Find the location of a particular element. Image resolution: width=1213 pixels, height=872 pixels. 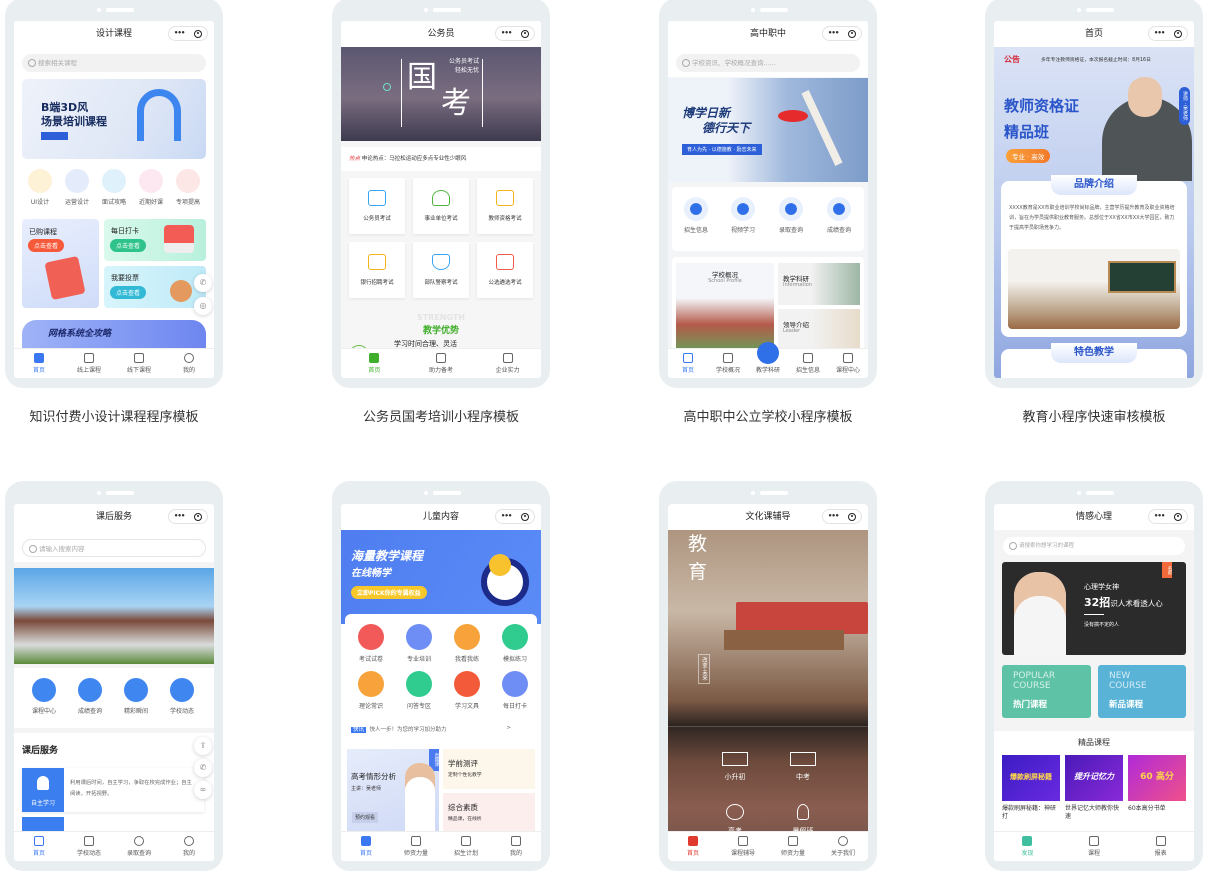

tab-offline-course: 线下课程 is located at coordinates (139, 363).